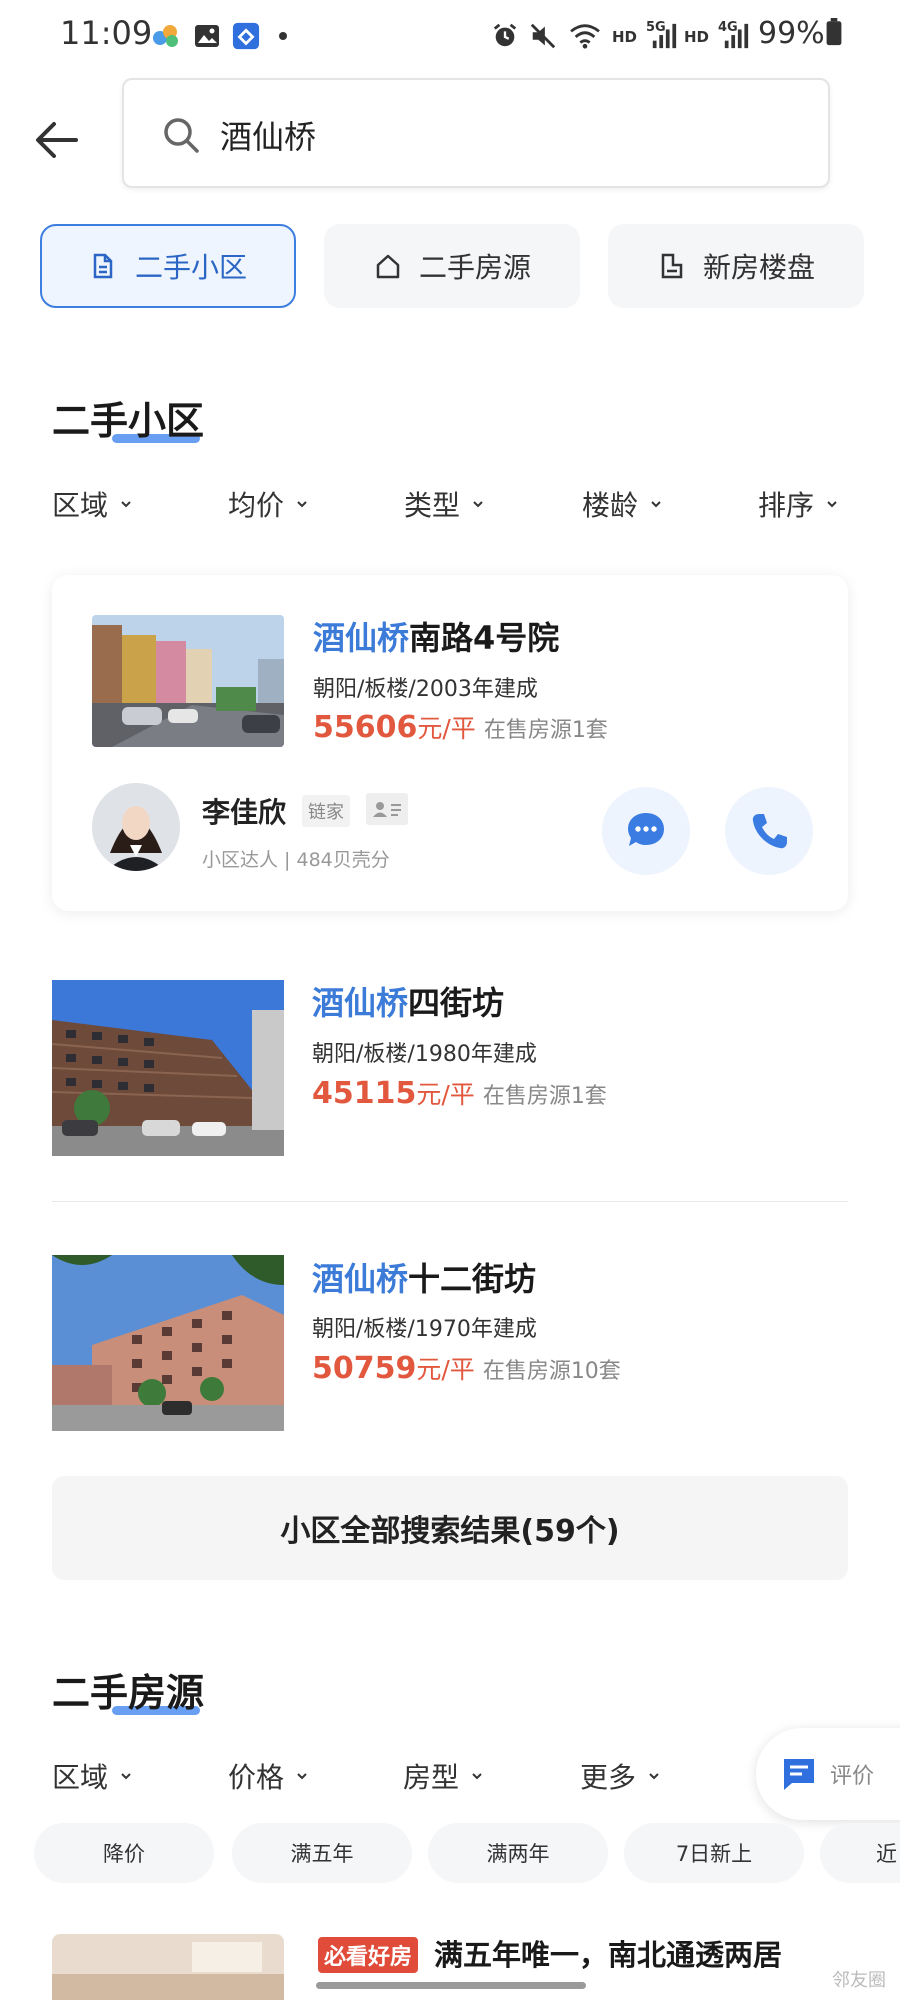  Describe the element at coordinates (368, 1955) in the screenshot. I see `featured-tag: 必看好房` at that location.